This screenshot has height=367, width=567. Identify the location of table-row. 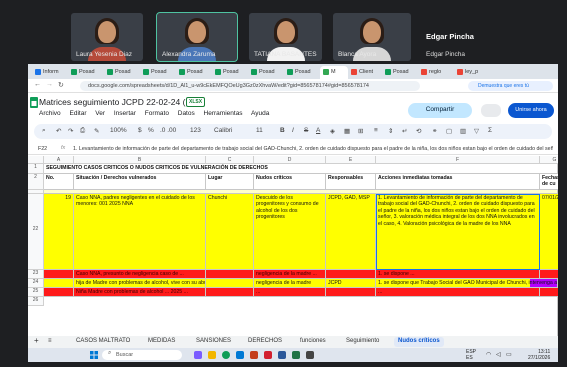
(301, 316).